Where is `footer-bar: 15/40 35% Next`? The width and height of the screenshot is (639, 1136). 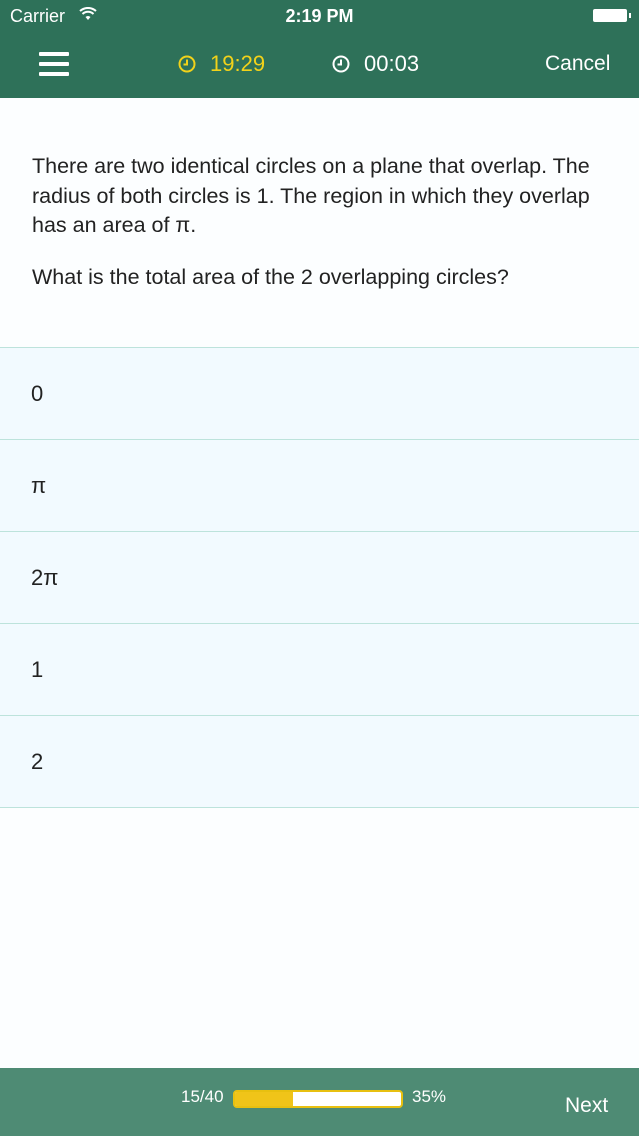 footer-bar: 15/40 35% Next is located at coordinates (319, 1102).